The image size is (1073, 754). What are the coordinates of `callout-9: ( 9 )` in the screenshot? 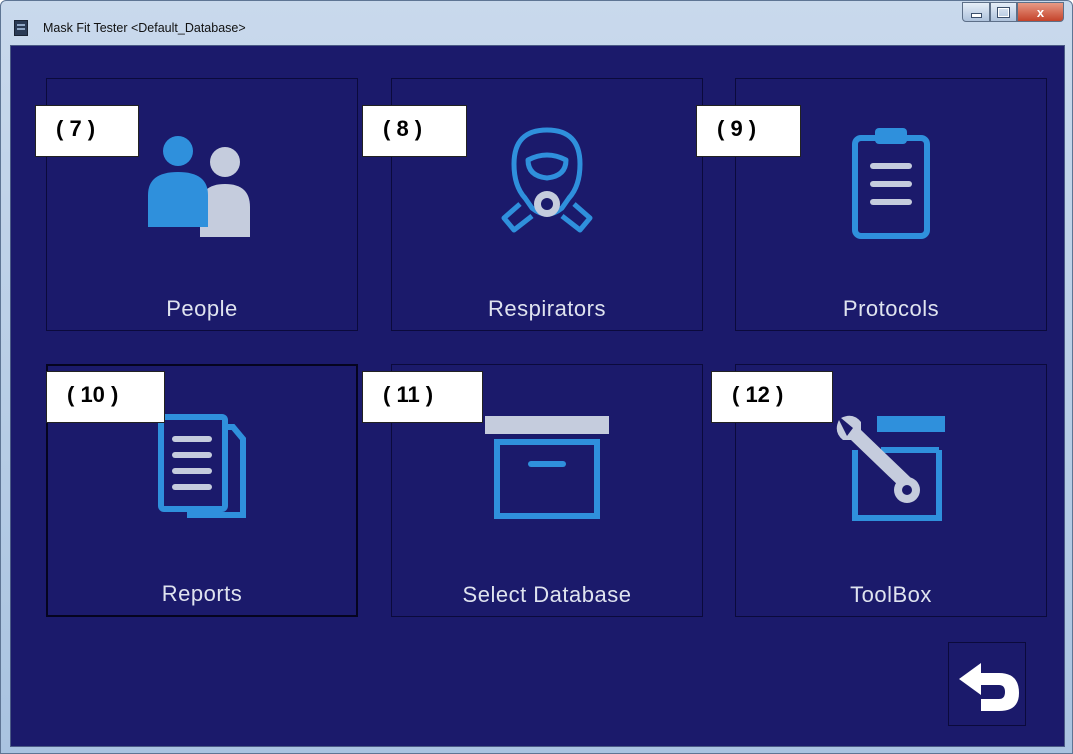 It's located at (748, 131).